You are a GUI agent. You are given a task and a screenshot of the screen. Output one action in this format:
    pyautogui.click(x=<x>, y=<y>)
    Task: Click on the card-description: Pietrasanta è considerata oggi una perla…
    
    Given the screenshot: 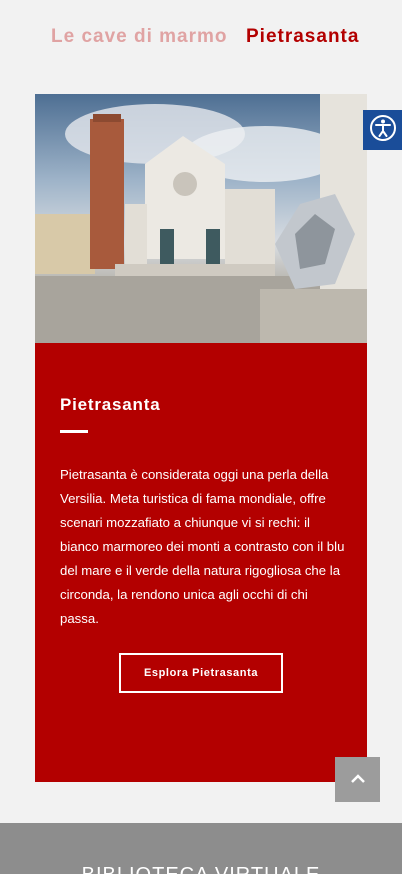 What is the action you would take?
    pyautogui.click(x=202, y=546)
    